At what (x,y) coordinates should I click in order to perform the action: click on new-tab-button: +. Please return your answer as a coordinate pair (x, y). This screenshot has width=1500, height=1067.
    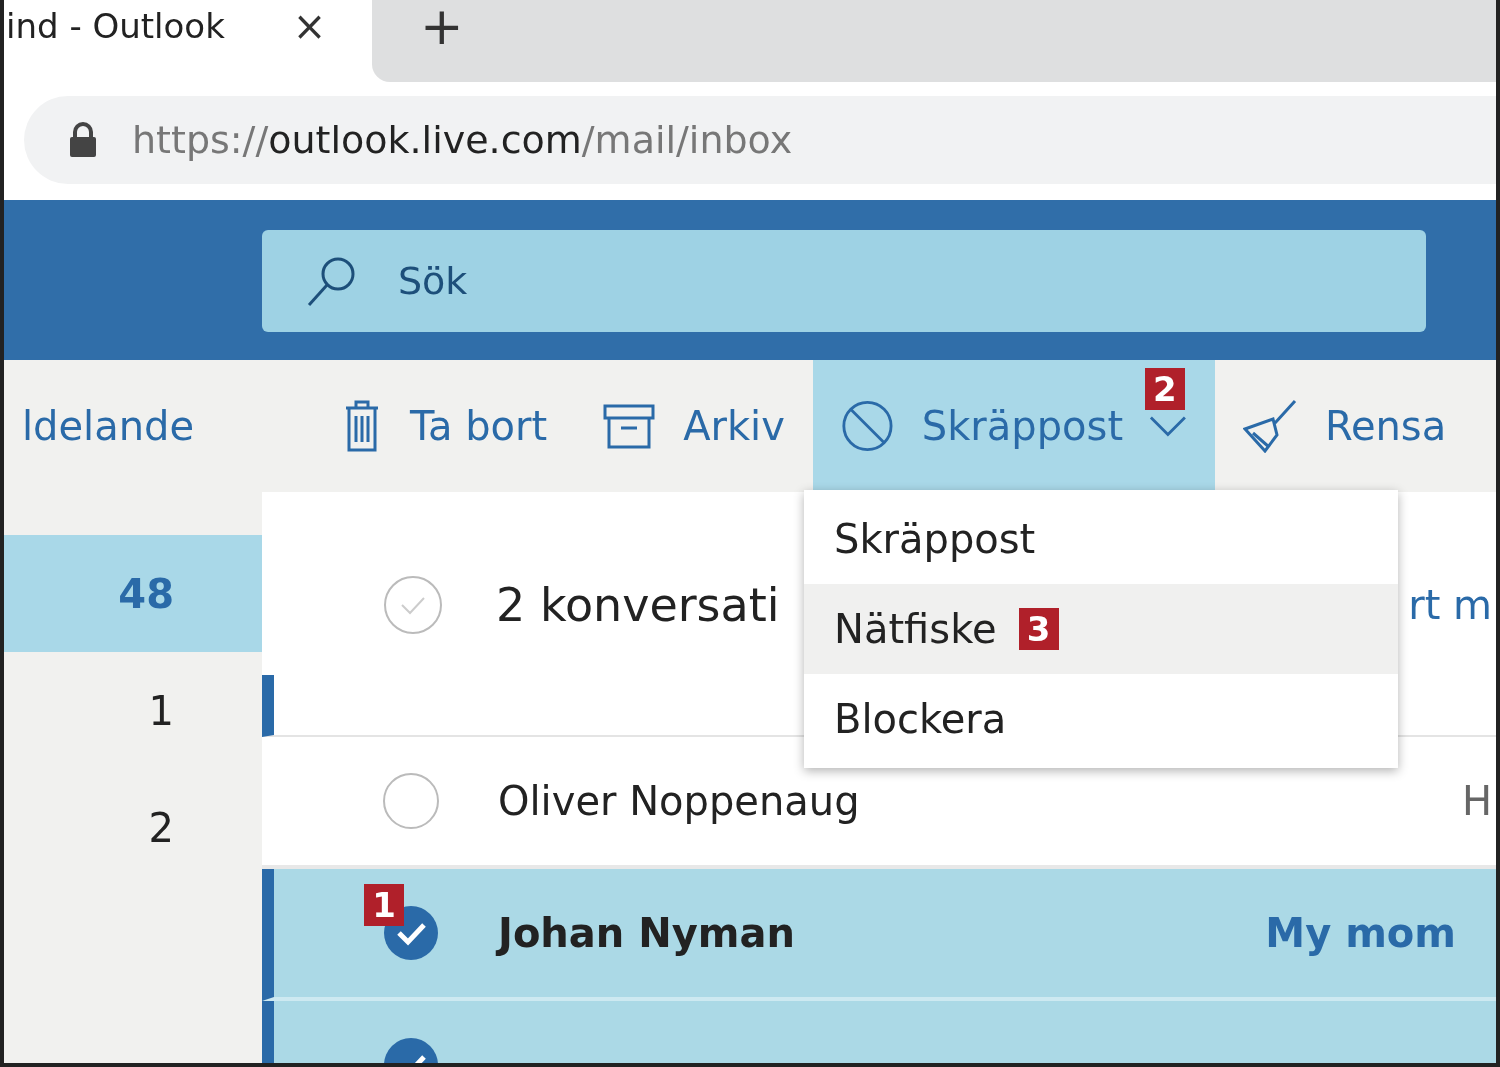
    Looking at the image, I should click on (442, 26).